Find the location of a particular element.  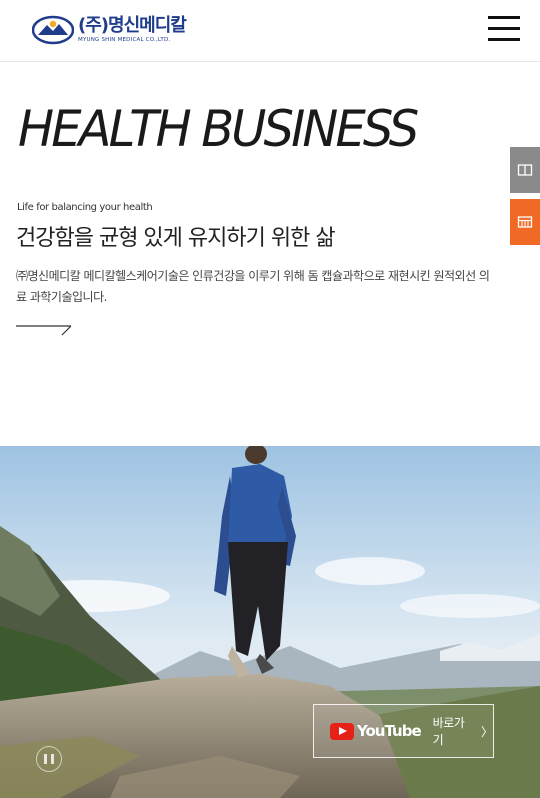

youtube-button: YouTube 바로가기 〉 is located at coordinates (403, 731).